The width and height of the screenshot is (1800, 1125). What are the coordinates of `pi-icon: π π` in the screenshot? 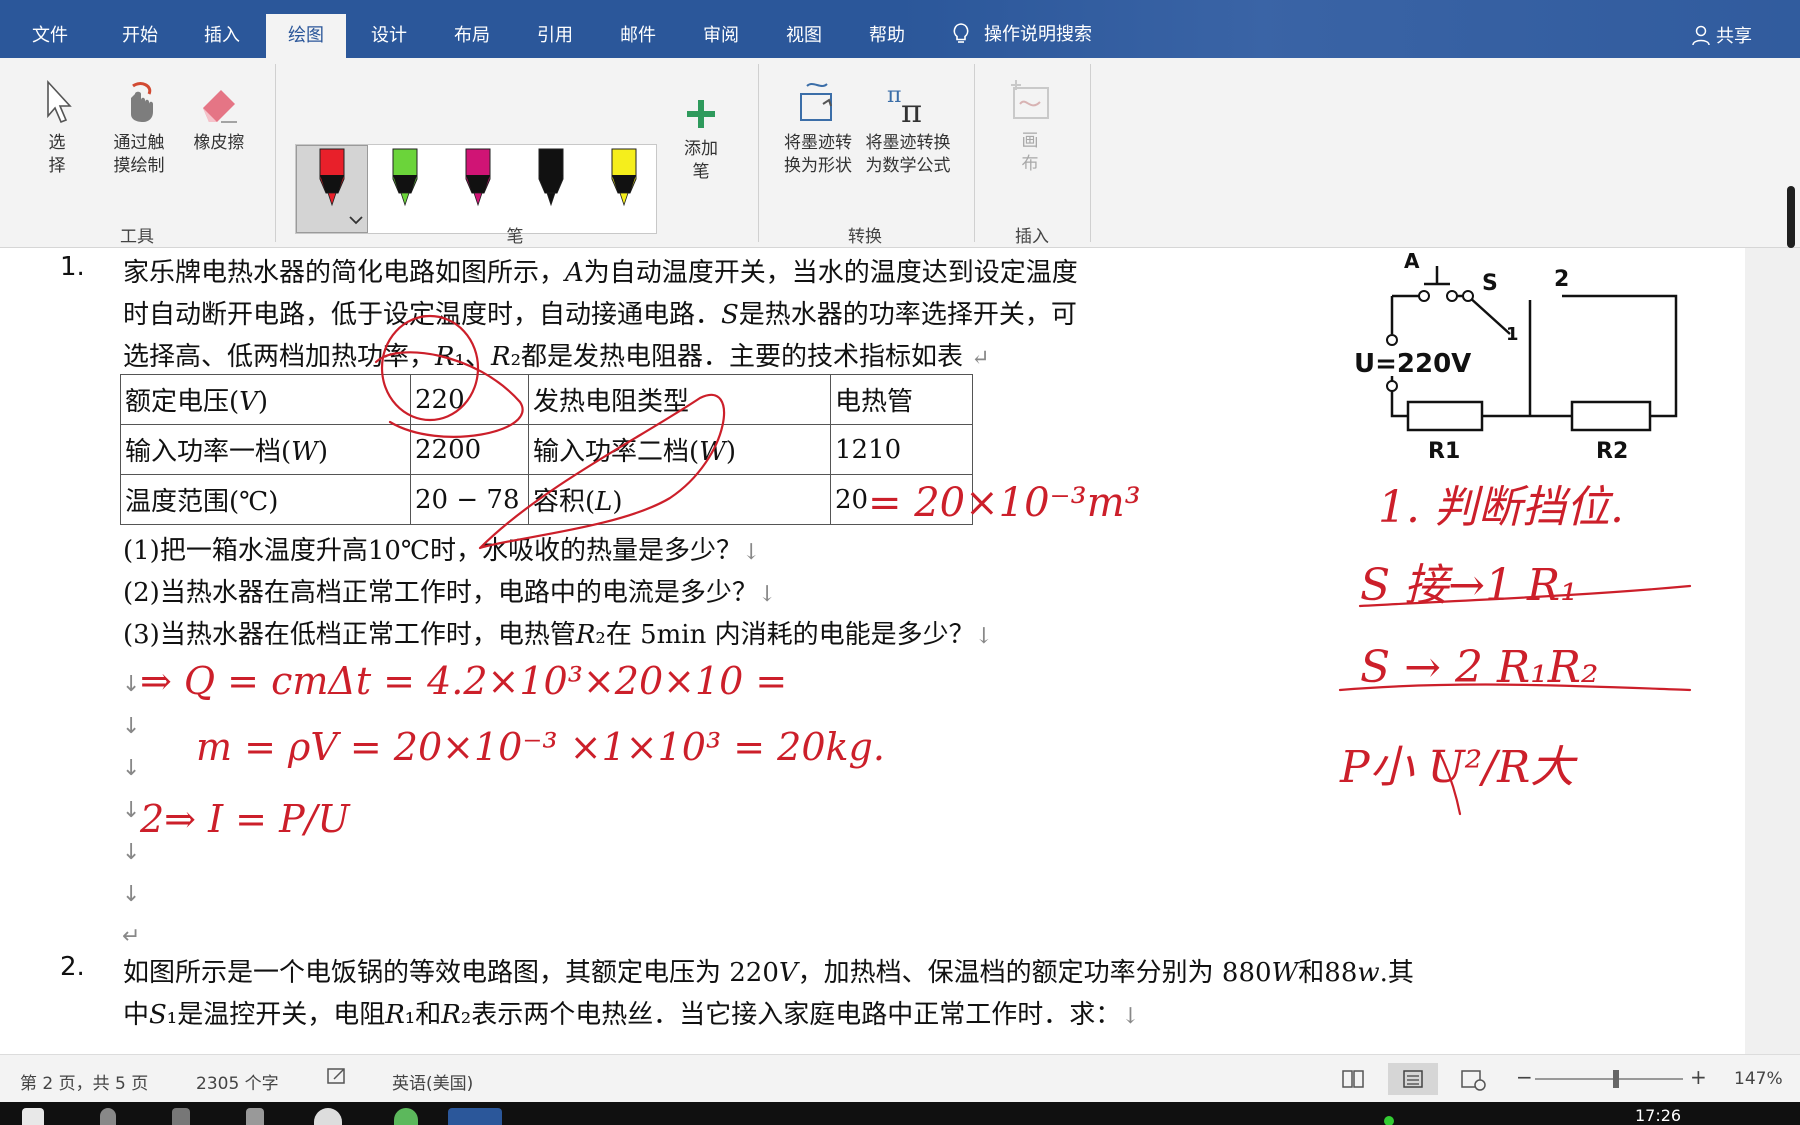 It's located at (904, 104).